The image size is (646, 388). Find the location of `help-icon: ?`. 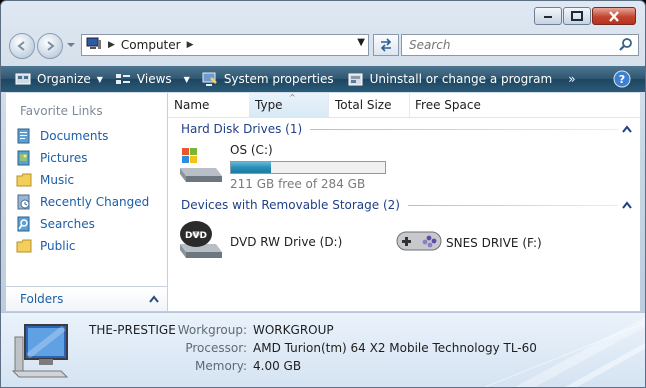

help-icon: ? is located at coordinates (622, 79).